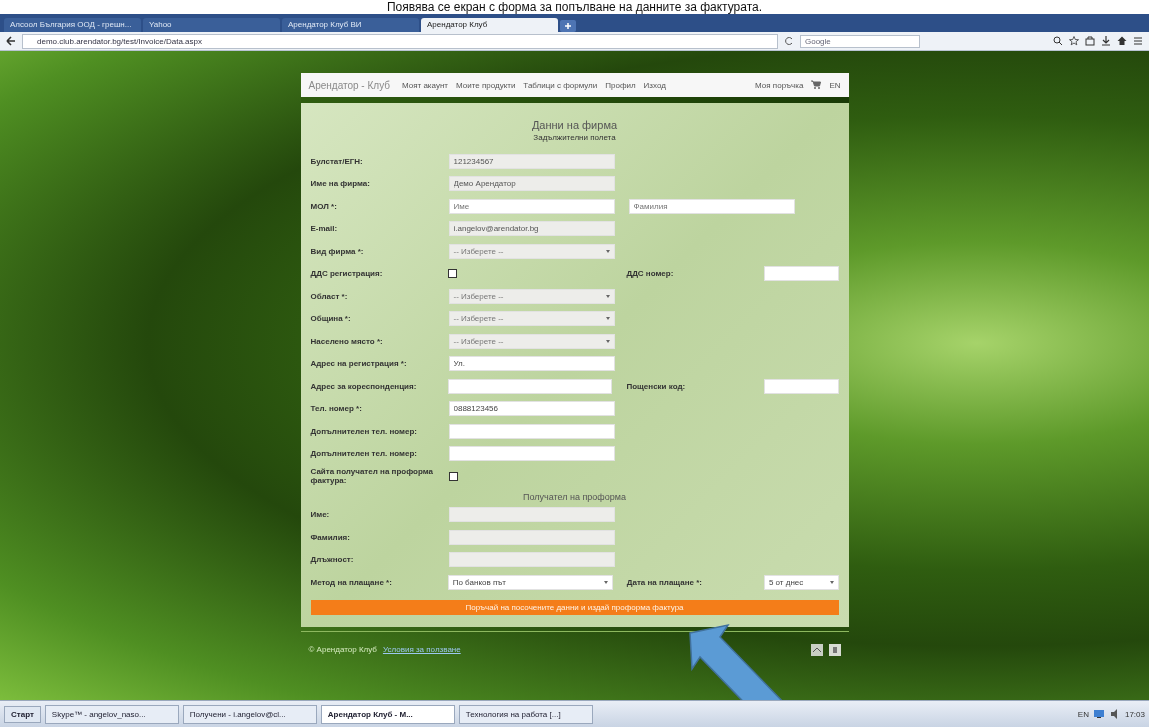  What do you see at coordinates (531, 364) in the screenshot?
I see `input-field: Ул.` at bounding box center [531, 364].